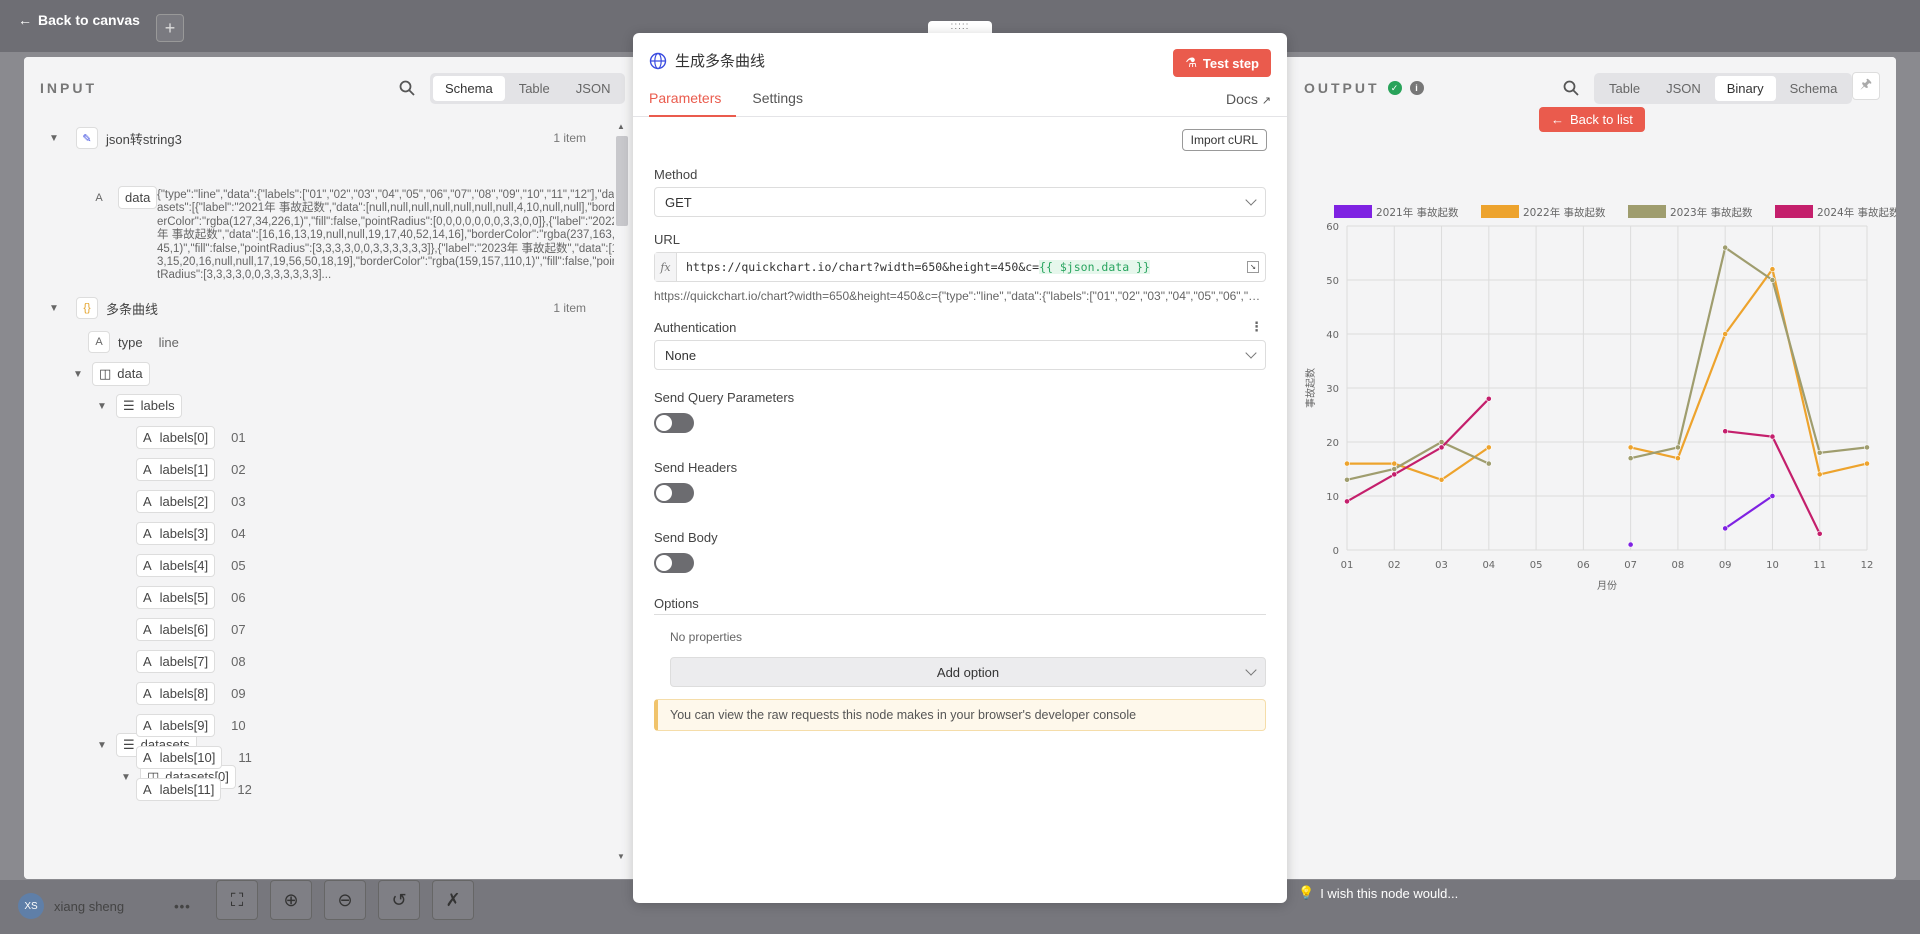 Image resolution: width=1920 pixels, height=934 pixels. Describe the element at coordinates (674, 423) in the screenshot. I see `send-query-toggle` at that location.